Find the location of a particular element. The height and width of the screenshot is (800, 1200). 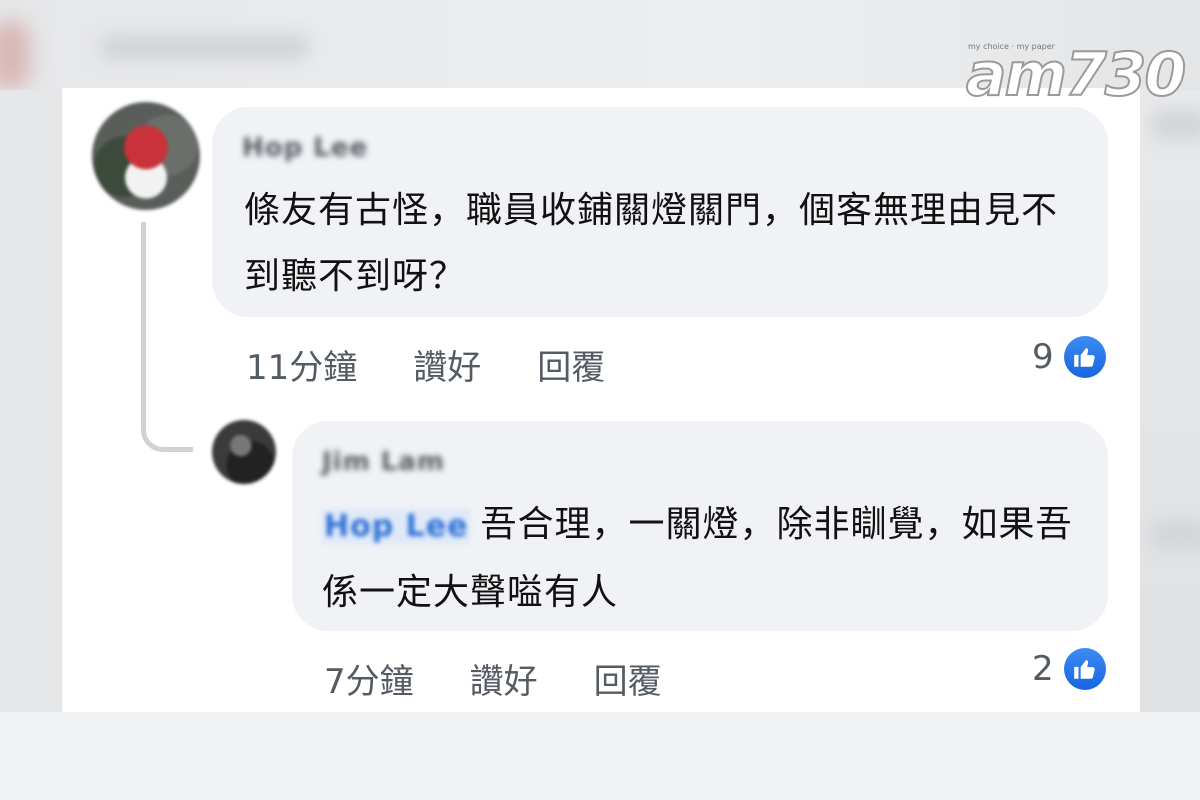

like-count: 2 is located at coordinates (1043, 669).